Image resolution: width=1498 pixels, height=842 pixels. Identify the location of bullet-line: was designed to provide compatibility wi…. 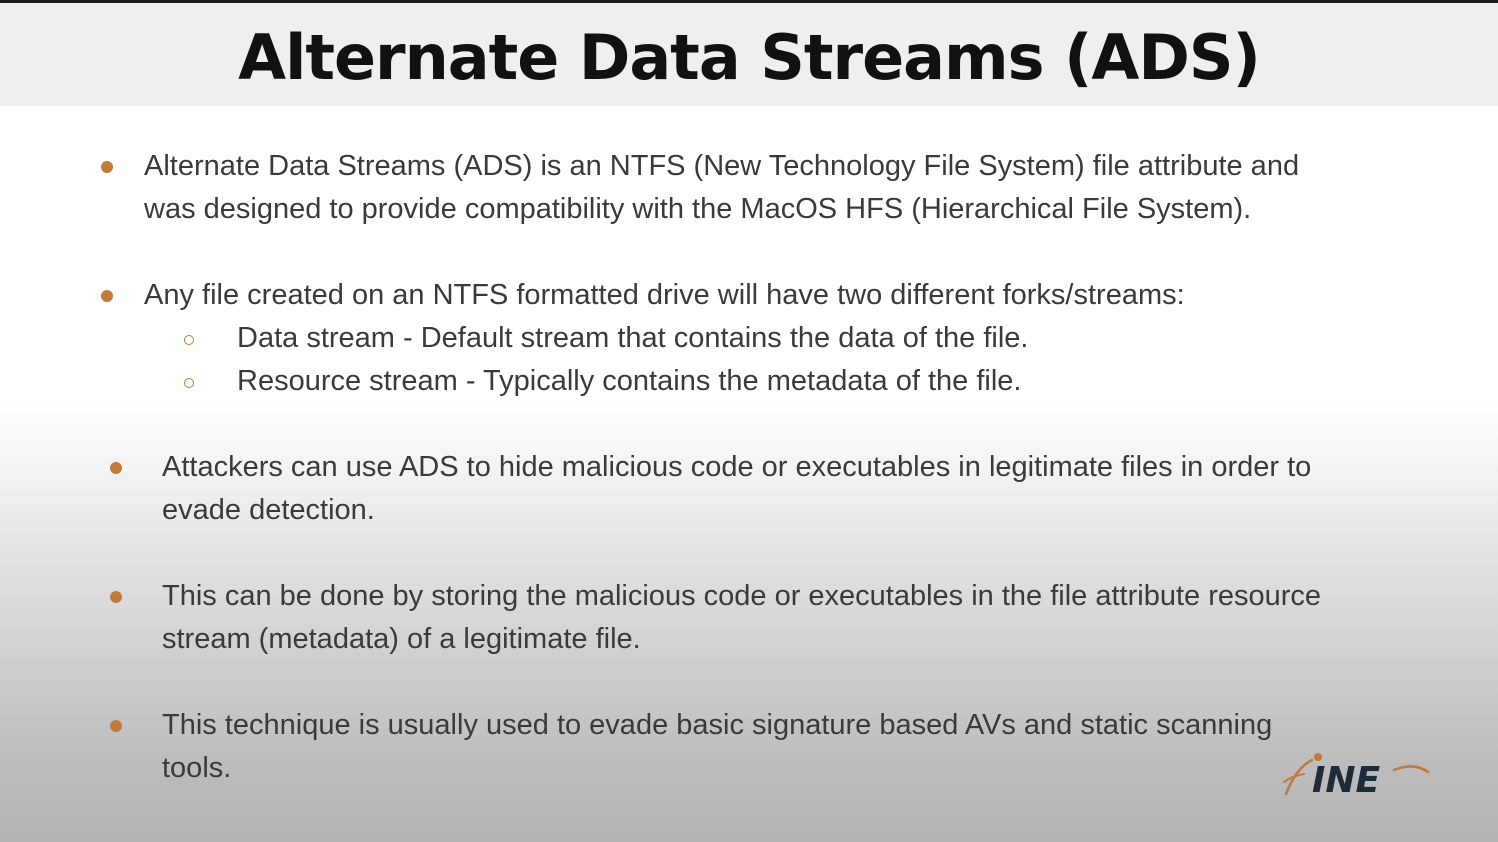
(698, 209).